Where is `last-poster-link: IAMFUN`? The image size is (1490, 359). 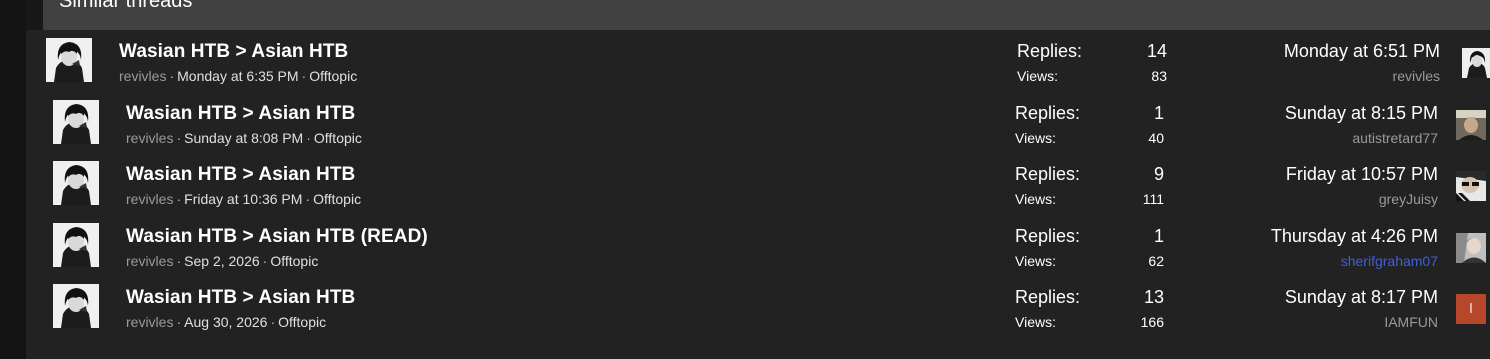 last-poster-link: IAMFUN is located at coordinates (1308, 322).